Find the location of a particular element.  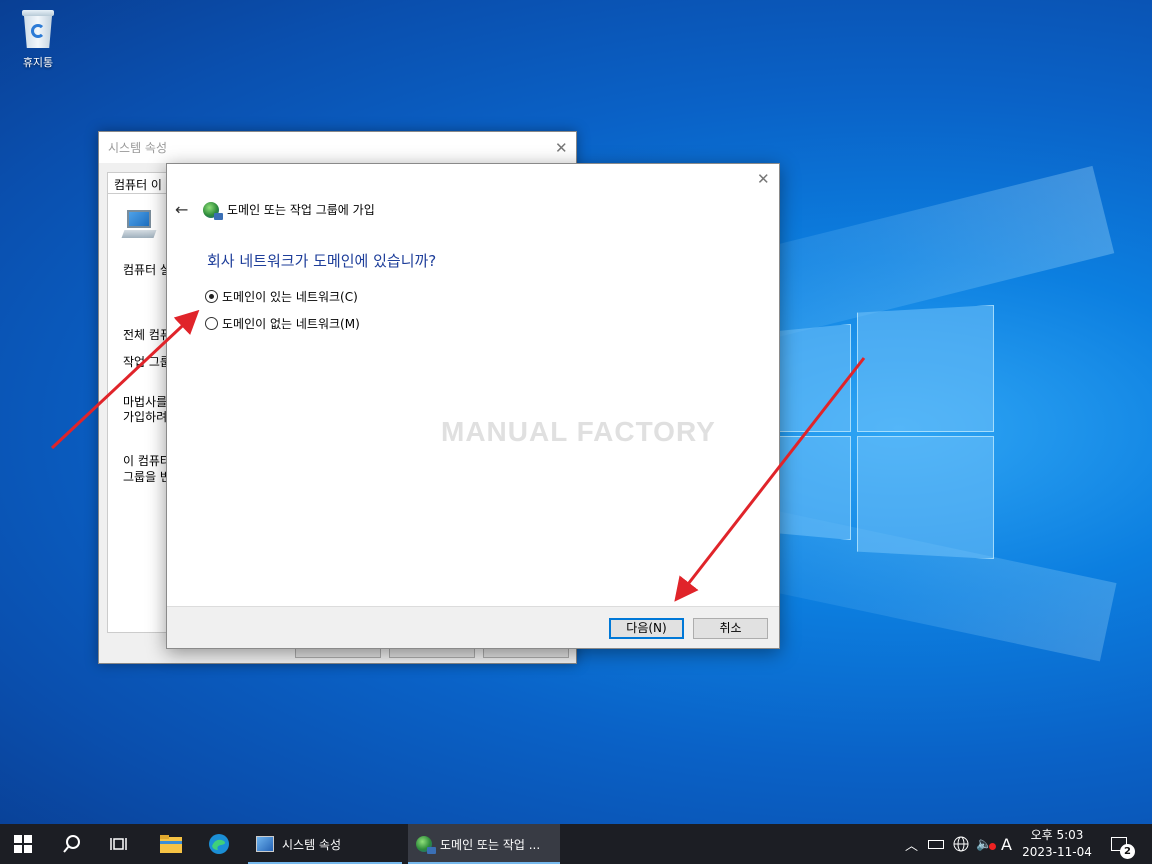

ime-indicator: A is located at coordinates (1006, 844).